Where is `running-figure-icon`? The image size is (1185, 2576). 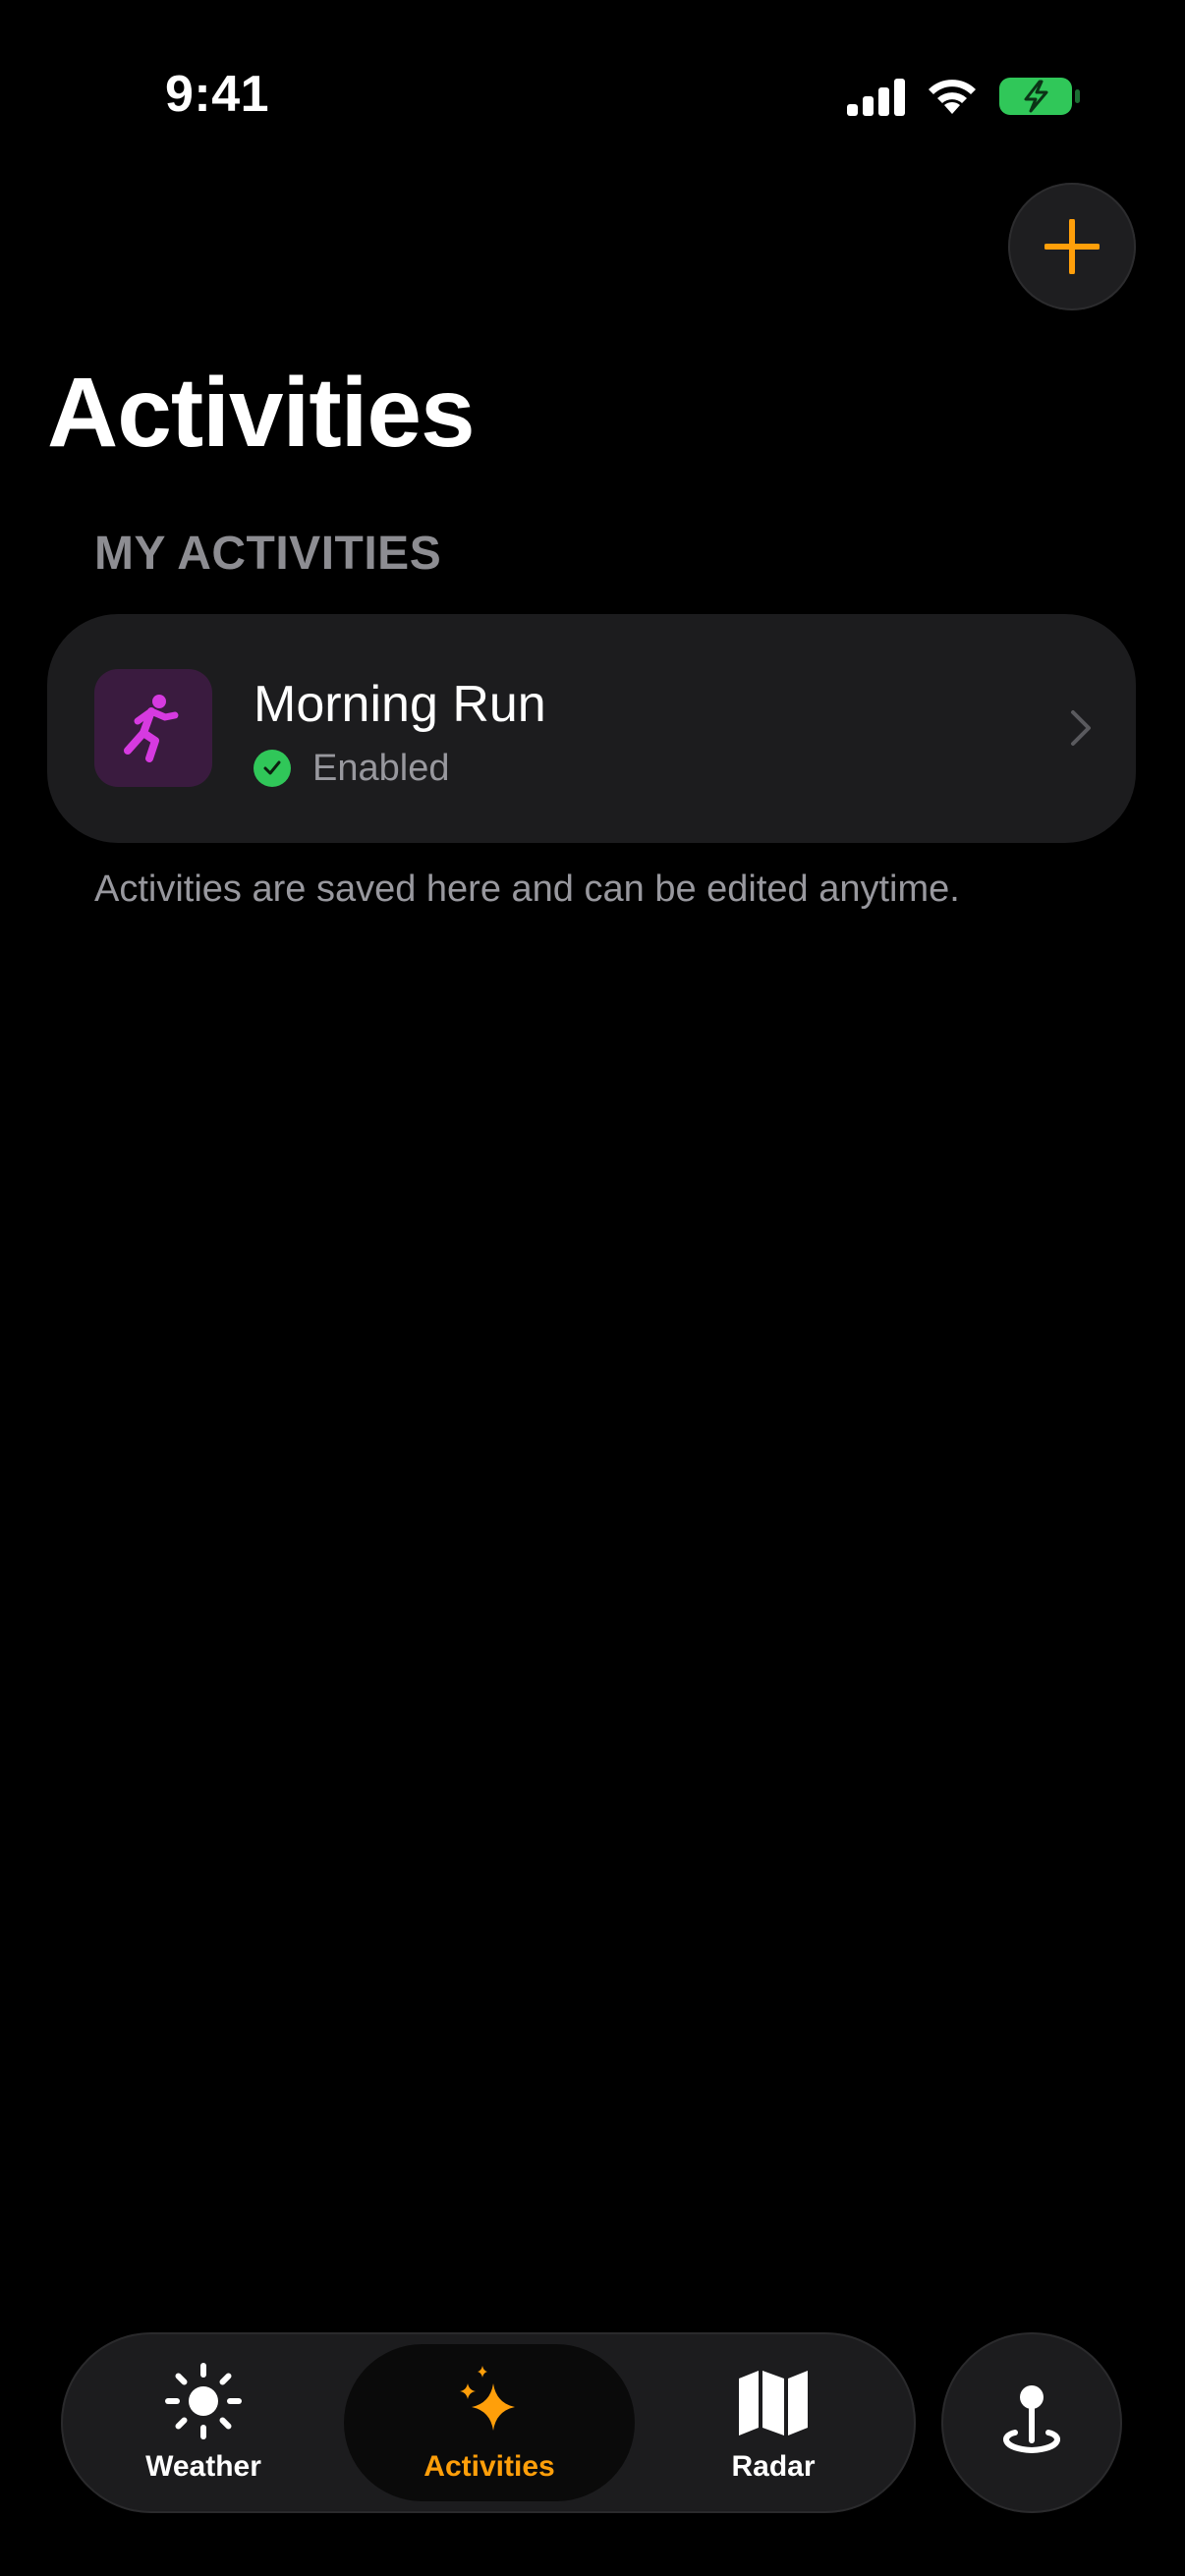
running-figure-icon is located at coordinates (152, 728).